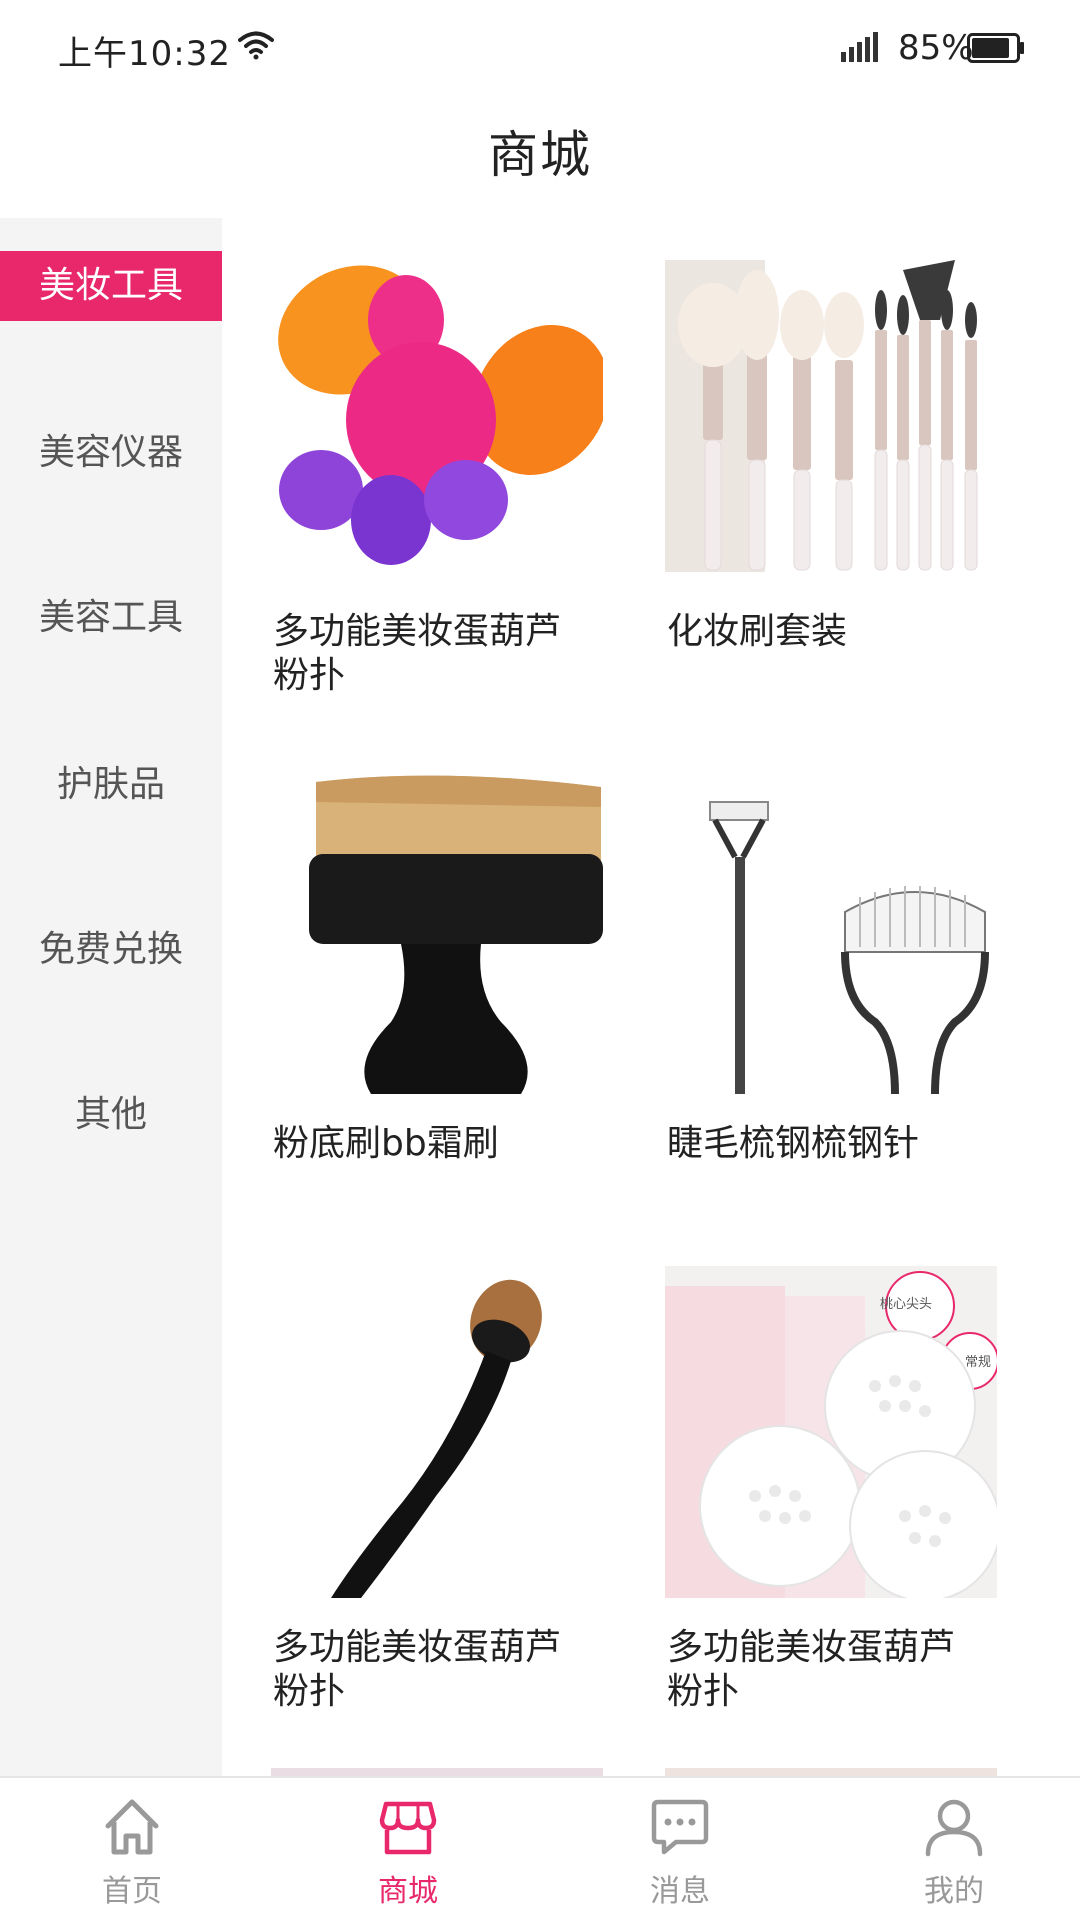  What do you see at coordinates (936, 48) in the screenshot?
I see `battery-percent: 85%` at bounding box center [936, 48].